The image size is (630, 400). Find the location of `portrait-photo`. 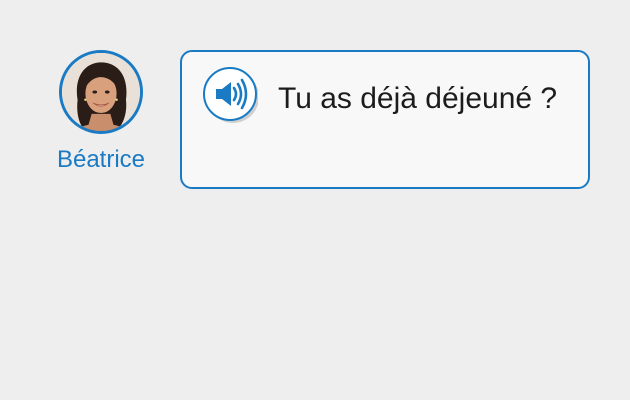

portrait-photo is located at coordinates (101, 92).